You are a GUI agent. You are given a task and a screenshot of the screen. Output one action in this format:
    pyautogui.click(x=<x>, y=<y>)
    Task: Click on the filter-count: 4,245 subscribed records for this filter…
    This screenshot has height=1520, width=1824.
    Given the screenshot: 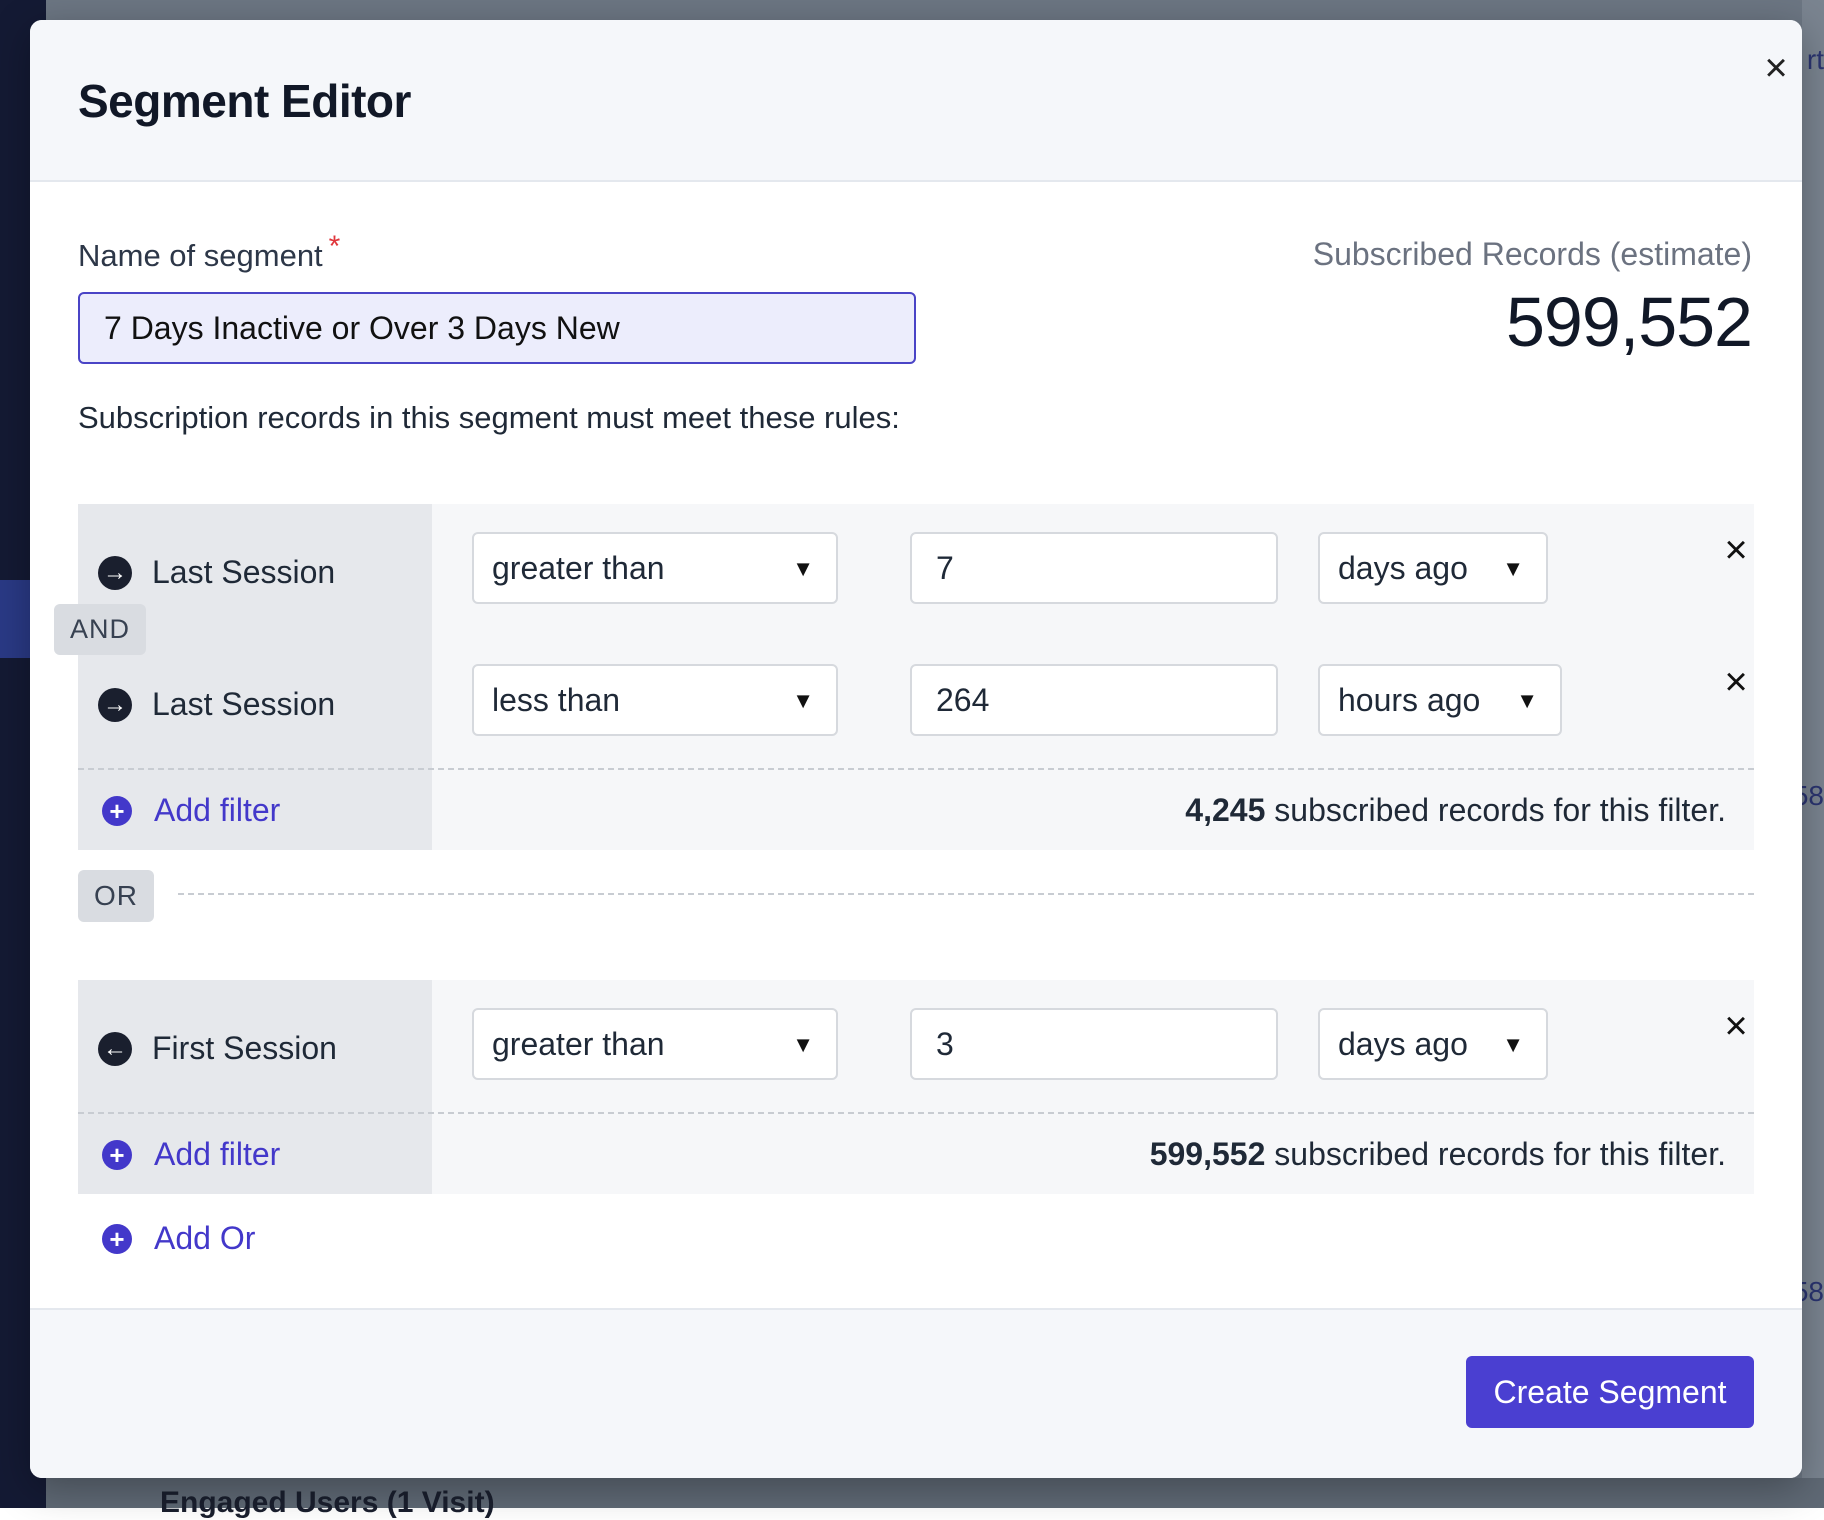 What is the action you would take?
    pyautogui.click(x=1455, y=810)
    